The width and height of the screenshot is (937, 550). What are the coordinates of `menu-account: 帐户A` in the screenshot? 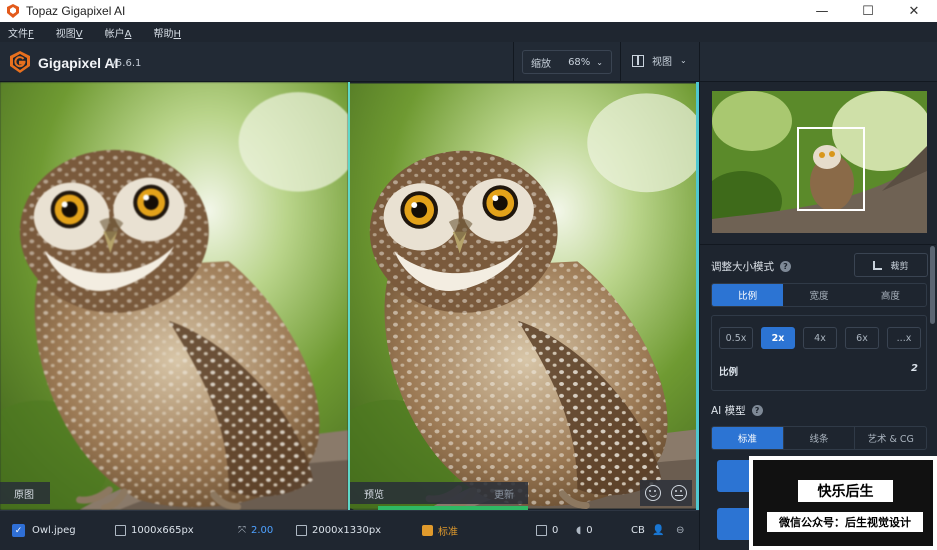 It's located at (118, 32).